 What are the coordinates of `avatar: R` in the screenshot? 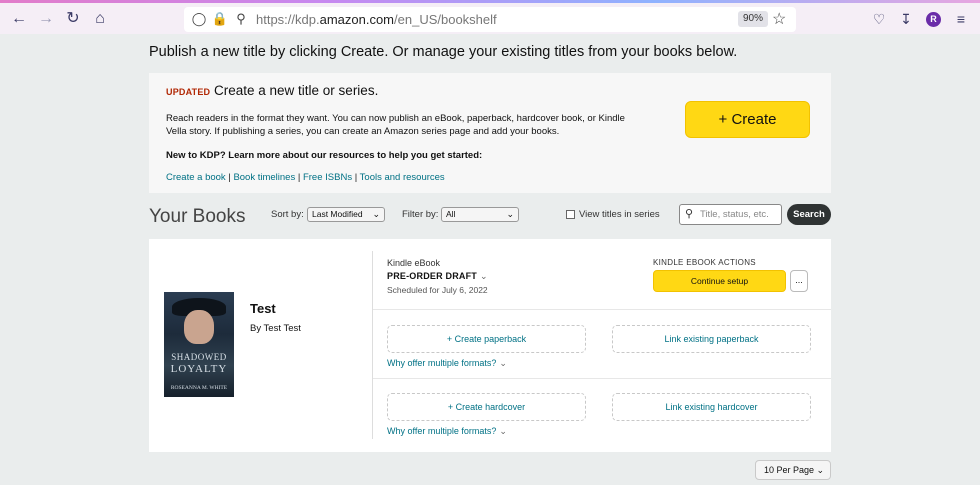 It's located at (933, 19).